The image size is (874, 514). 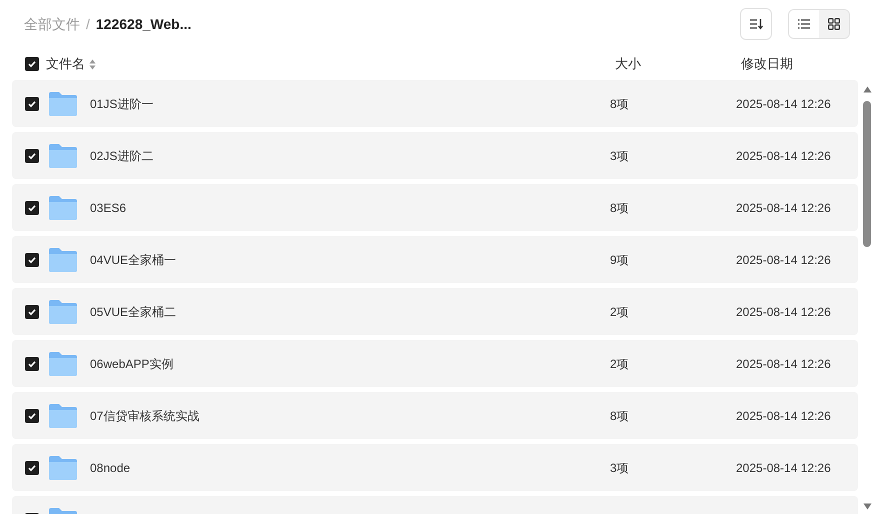 What do you see at coordinates (867, 174) in the screenshot?
I see `scrollbar-thumb` at bounding box center [867, 174].